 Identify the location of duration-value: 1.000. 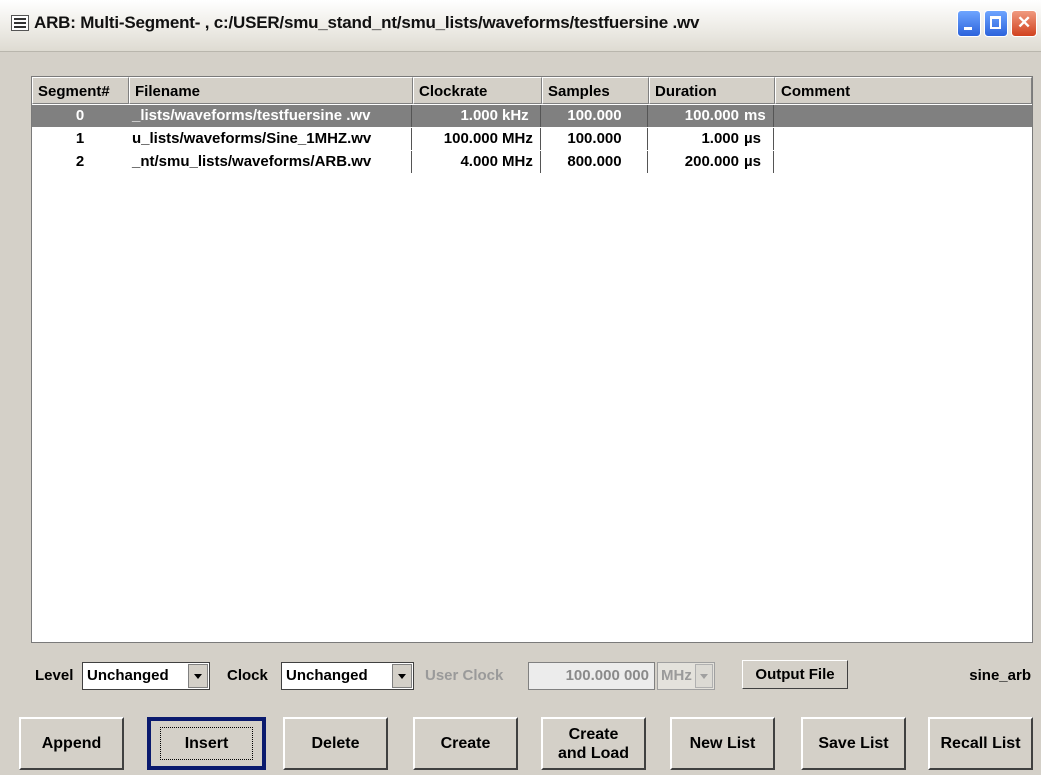
(720, 138).